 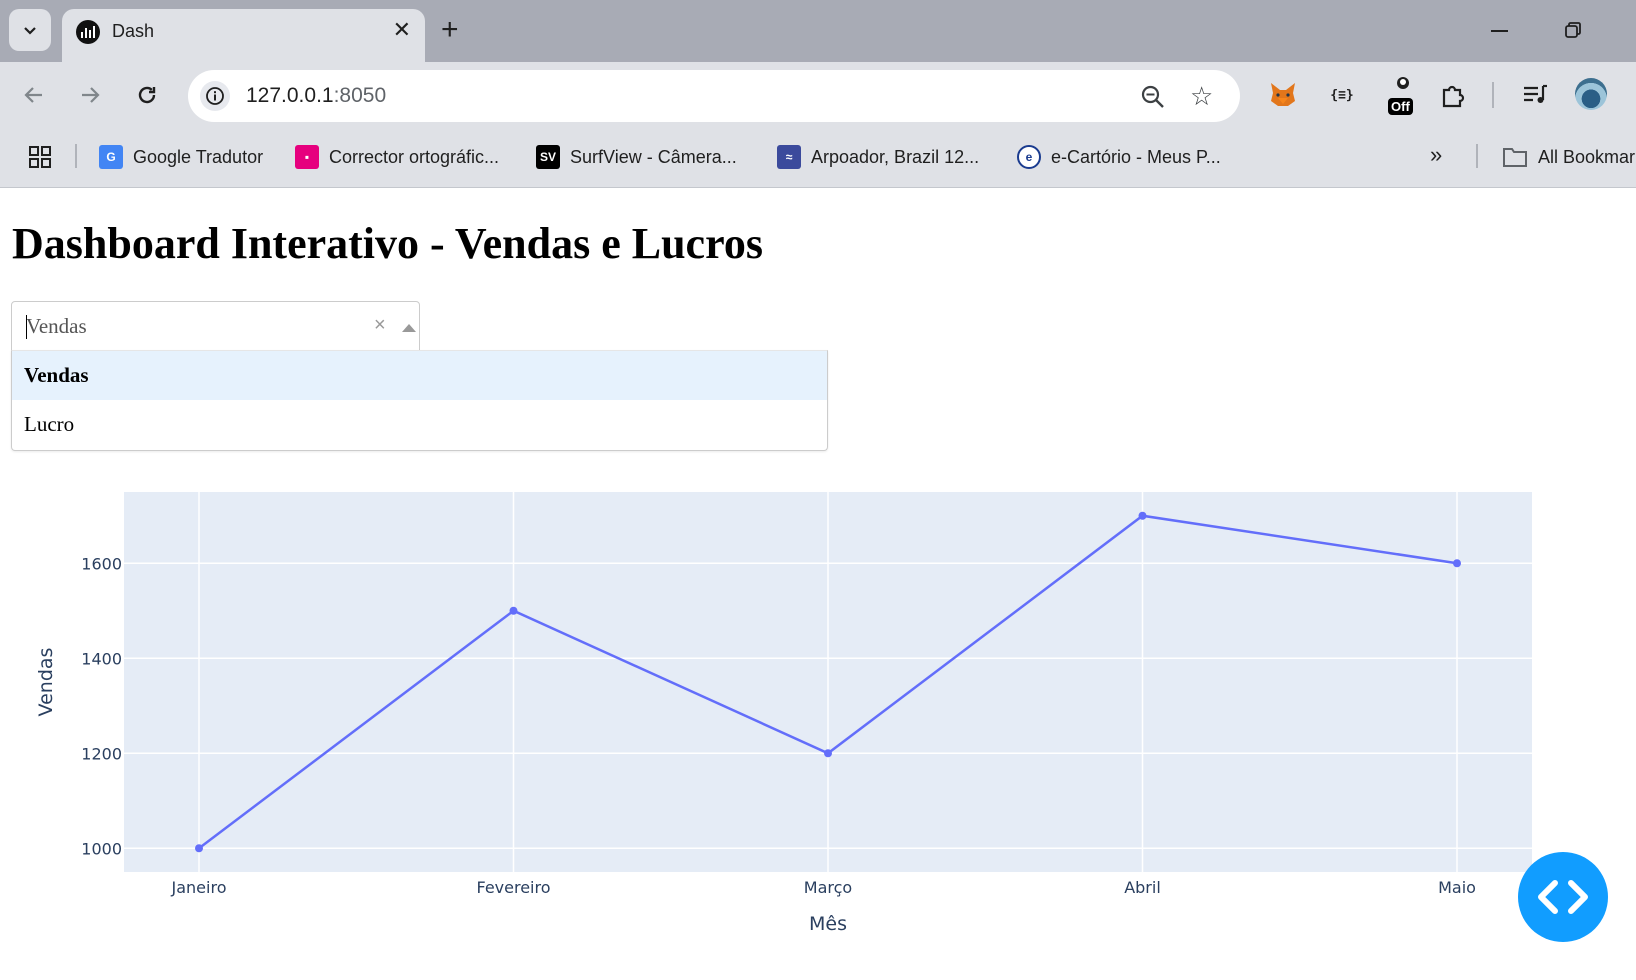 I want to click on x-tick-label: Março, so click(x=828, y=887).